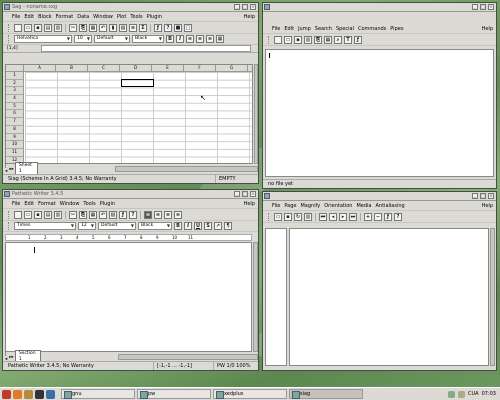 The width and height of the screenshot is (500, 400). I want to click on volume-icon, so click(461, 394).